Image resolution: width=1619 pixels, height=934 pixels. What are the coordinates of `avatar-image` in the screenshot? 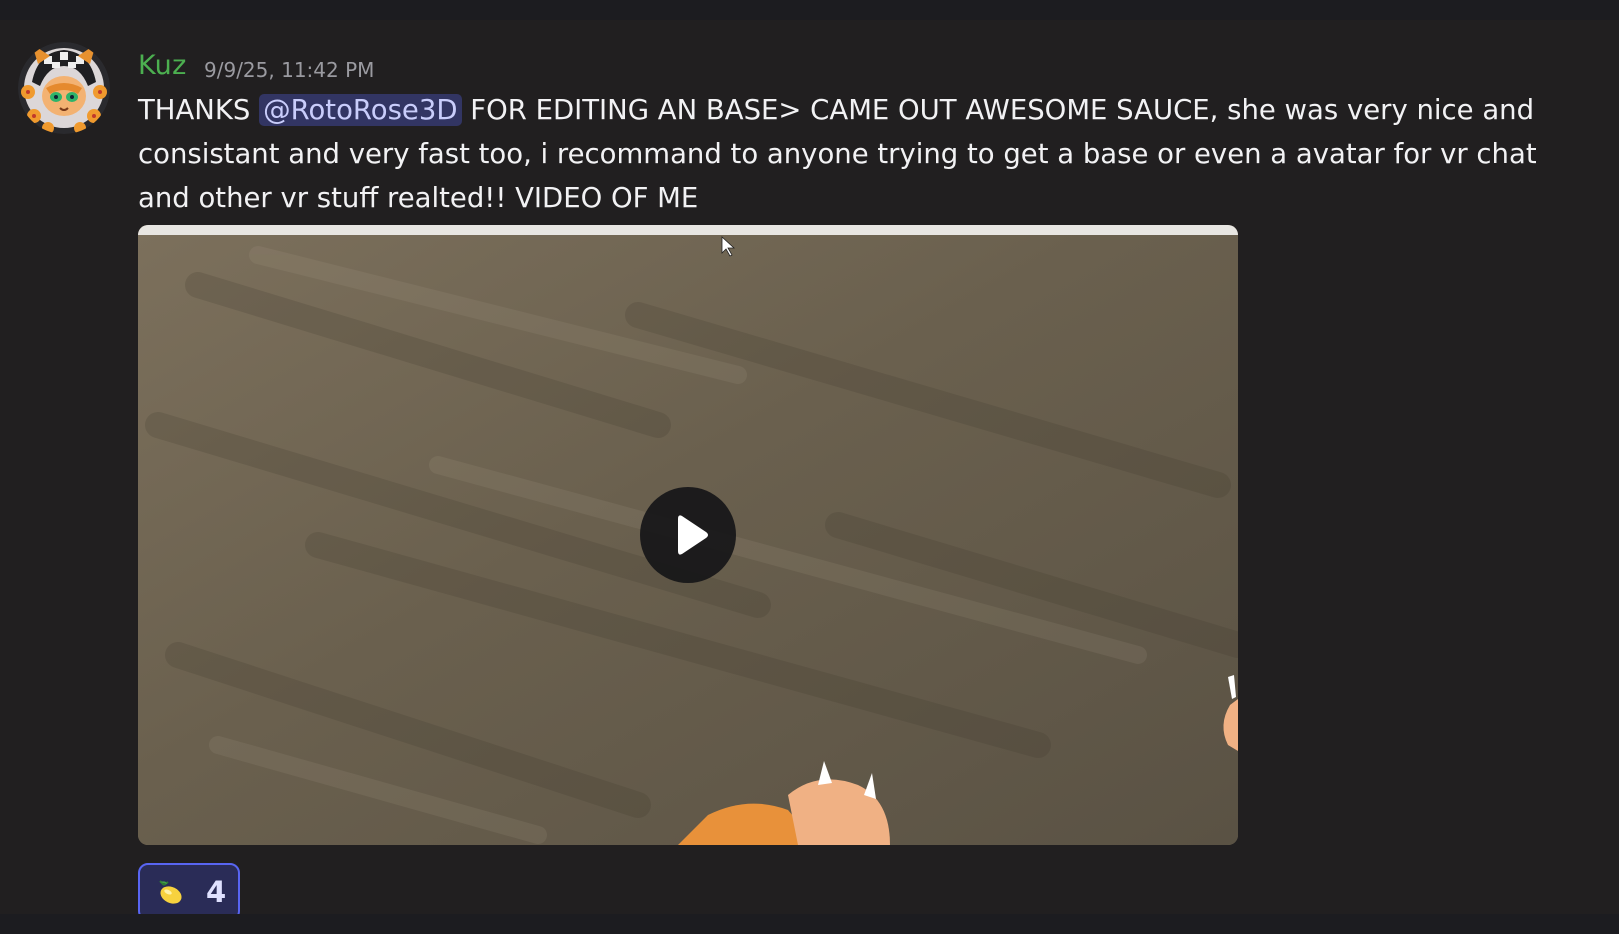 It's located at (64, 88).